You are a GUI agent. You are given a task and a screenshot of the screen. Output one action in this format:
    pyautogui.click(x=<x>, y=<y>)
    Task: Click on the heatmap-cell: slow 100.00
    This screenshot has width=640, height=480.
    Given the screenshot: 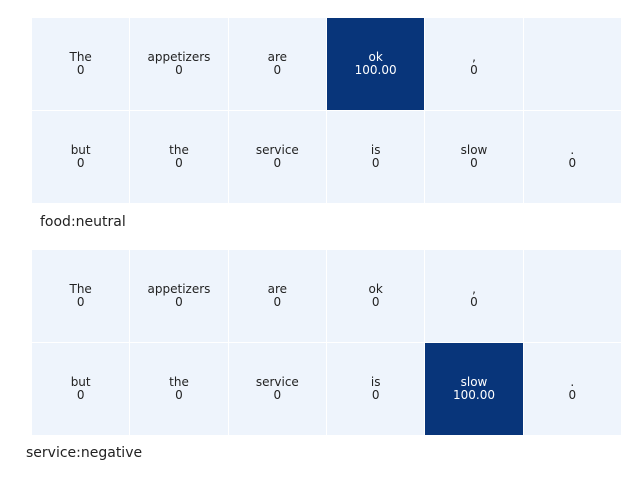 What is the action you would take?
    pyautogui.click(x=474, y=389)
    